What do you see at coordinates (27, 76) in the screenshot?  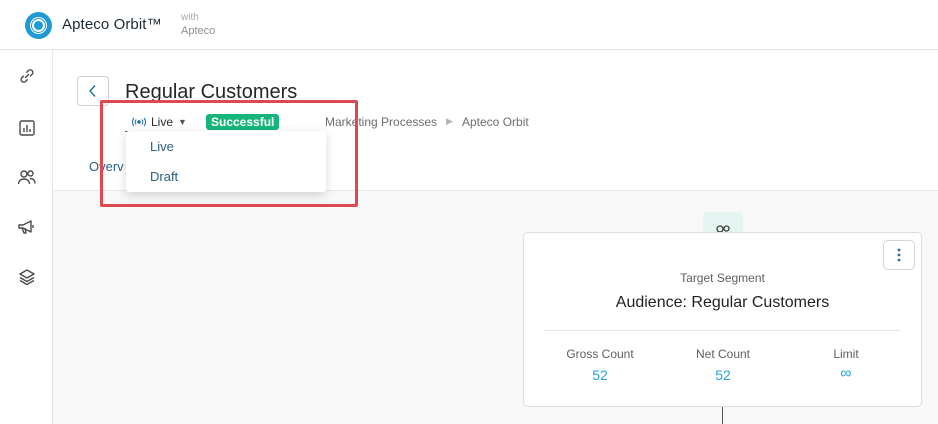 I see `link-icon` at bounding box center [27, 76].